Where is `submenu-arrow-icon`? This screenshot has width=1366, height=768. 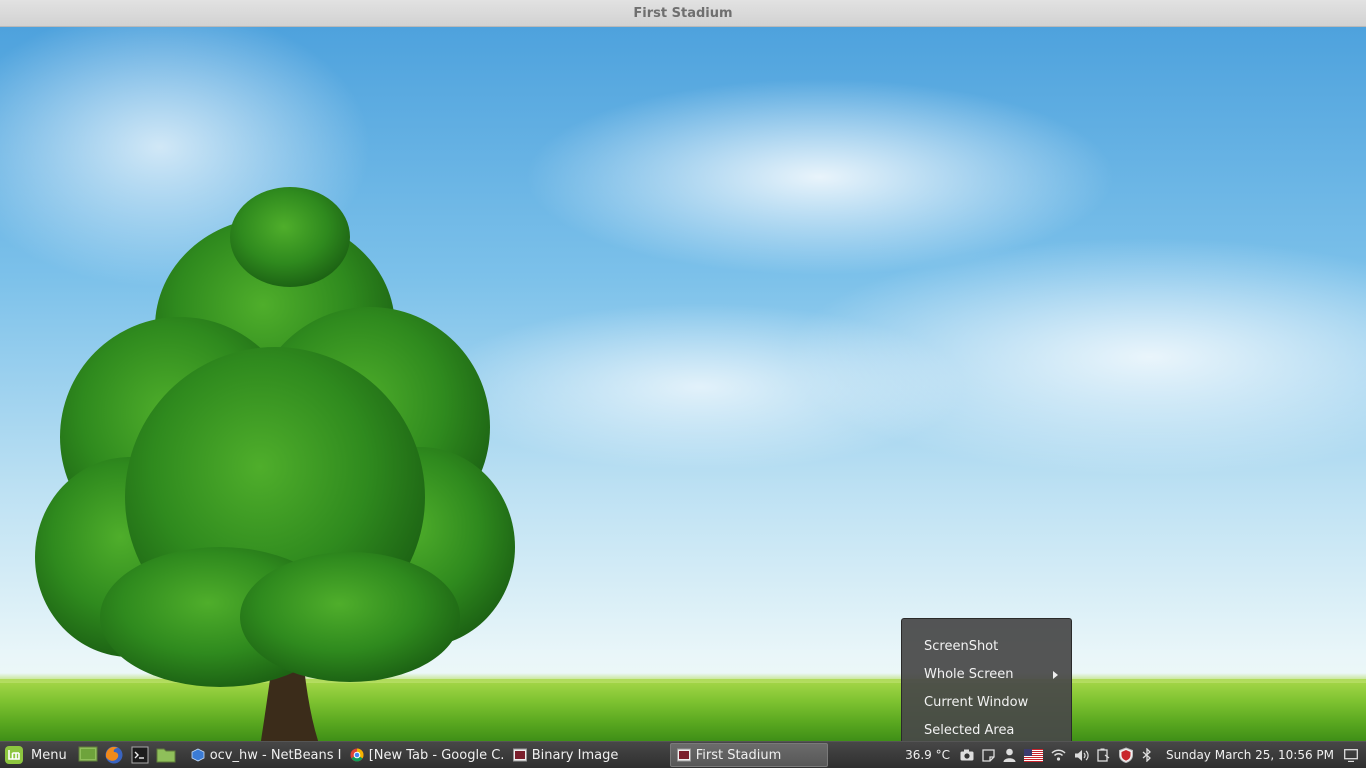
submenu-arrow-icon is located at coordinates (1055, 675).